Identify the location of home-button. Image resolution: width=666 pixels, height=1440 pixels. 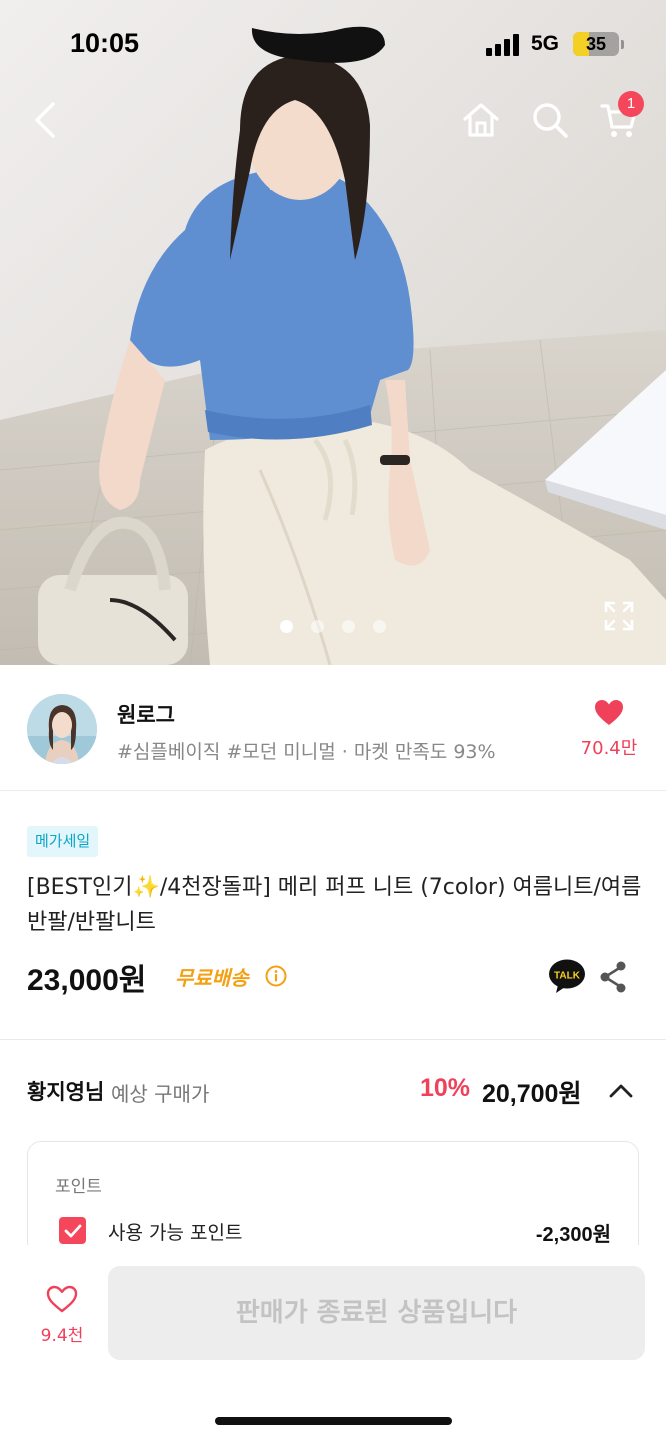
(481, 120).